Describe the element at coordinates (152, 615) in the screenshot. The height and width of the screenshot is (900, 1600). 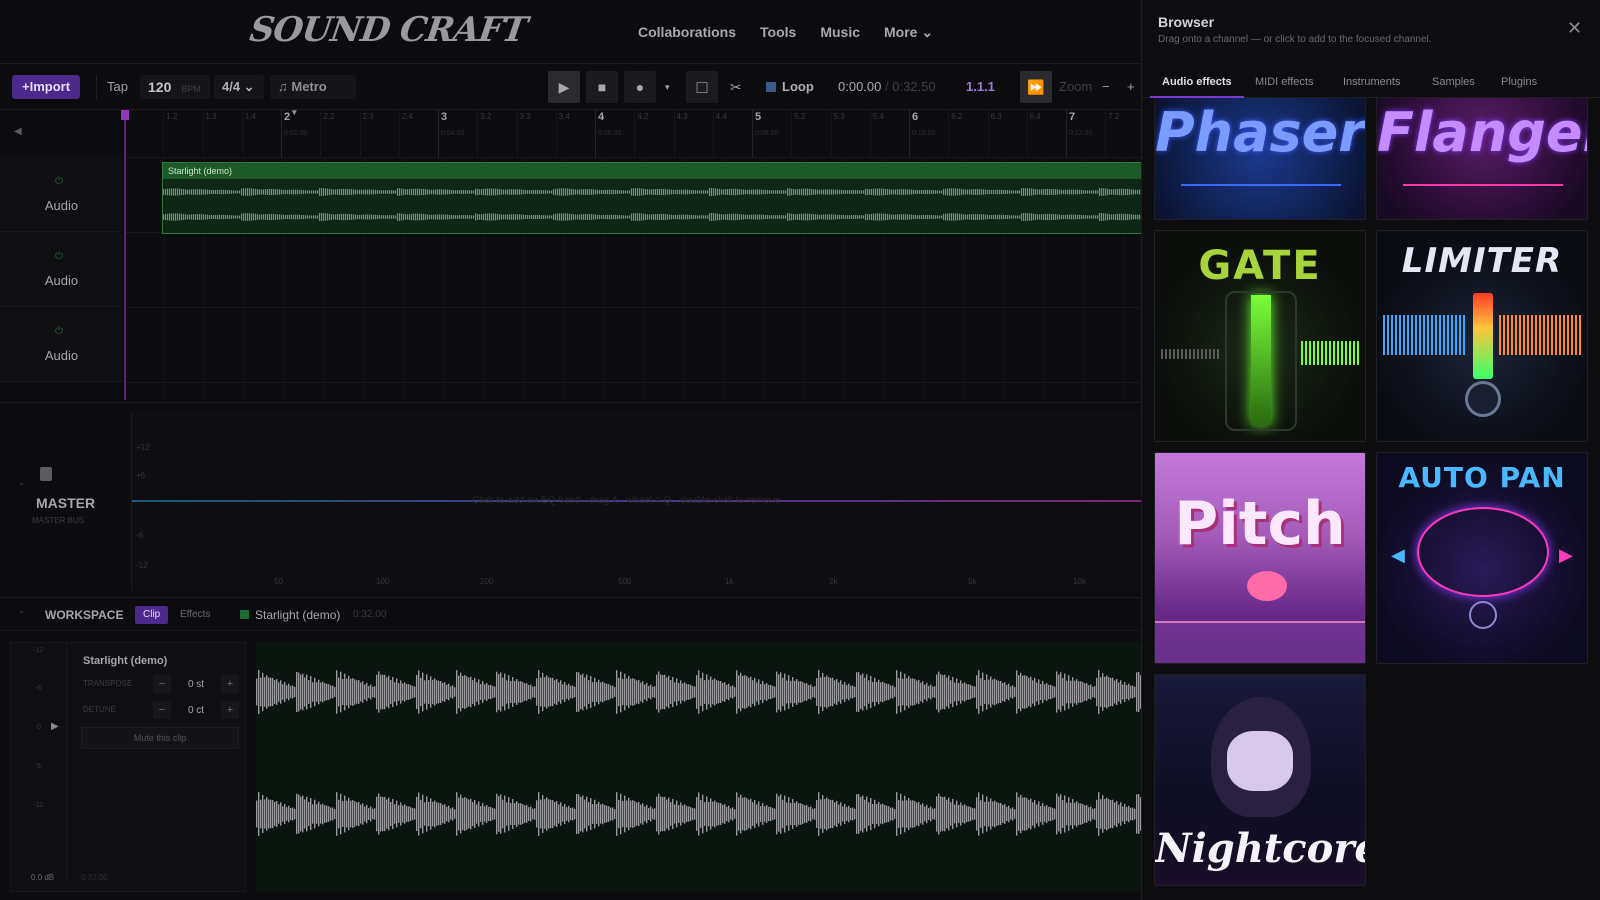
I see `tab-clip: Clip` at that location.